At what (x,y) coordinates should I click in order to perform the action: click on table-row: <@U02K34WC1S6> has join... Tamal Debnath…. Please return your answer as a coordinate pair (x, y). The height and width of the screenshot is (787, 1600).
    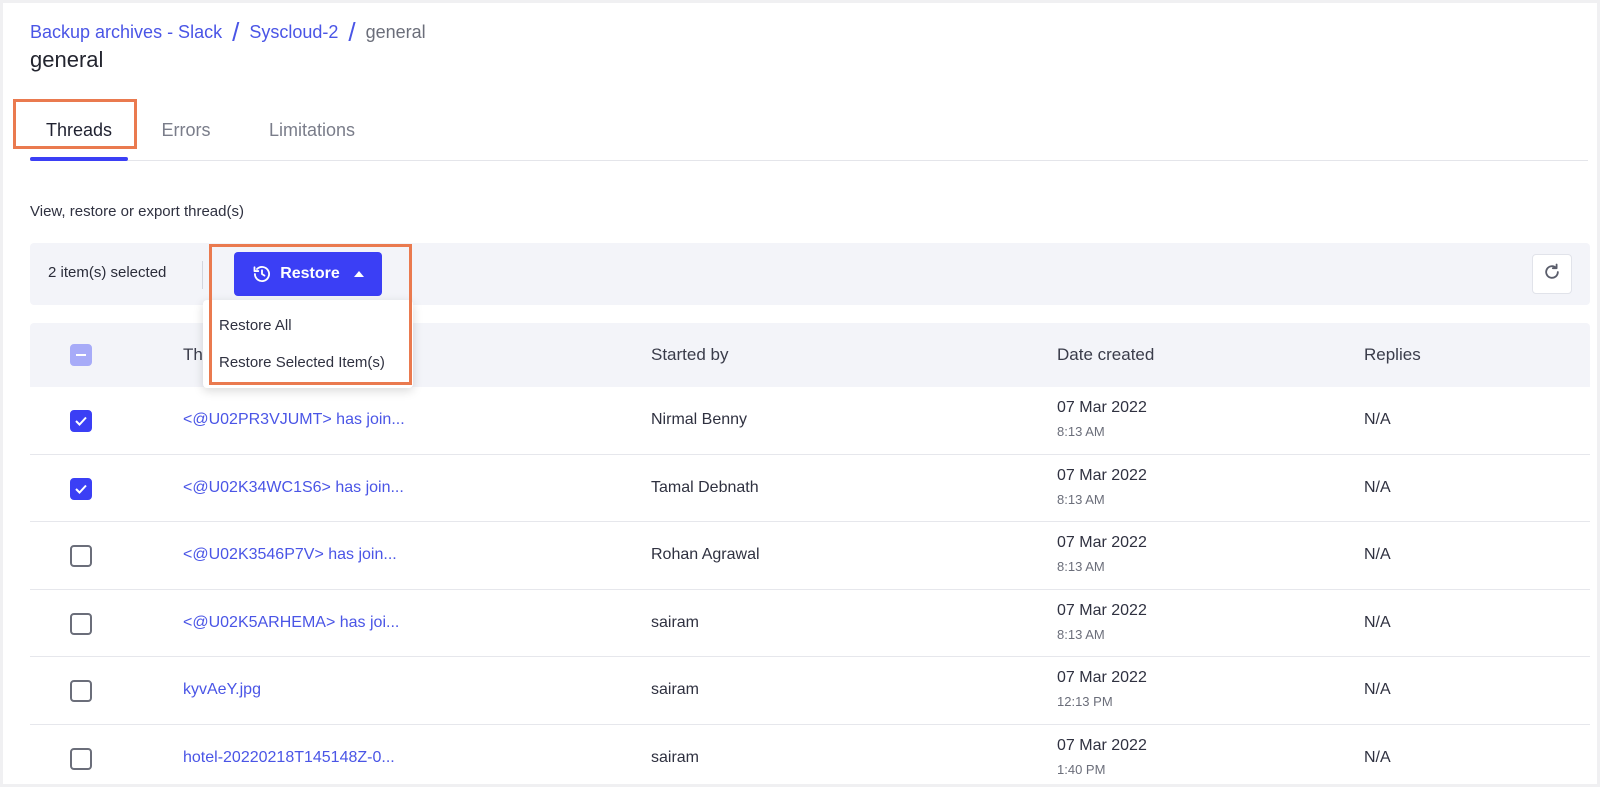
    Looking at the image, I should click on (810, 489).